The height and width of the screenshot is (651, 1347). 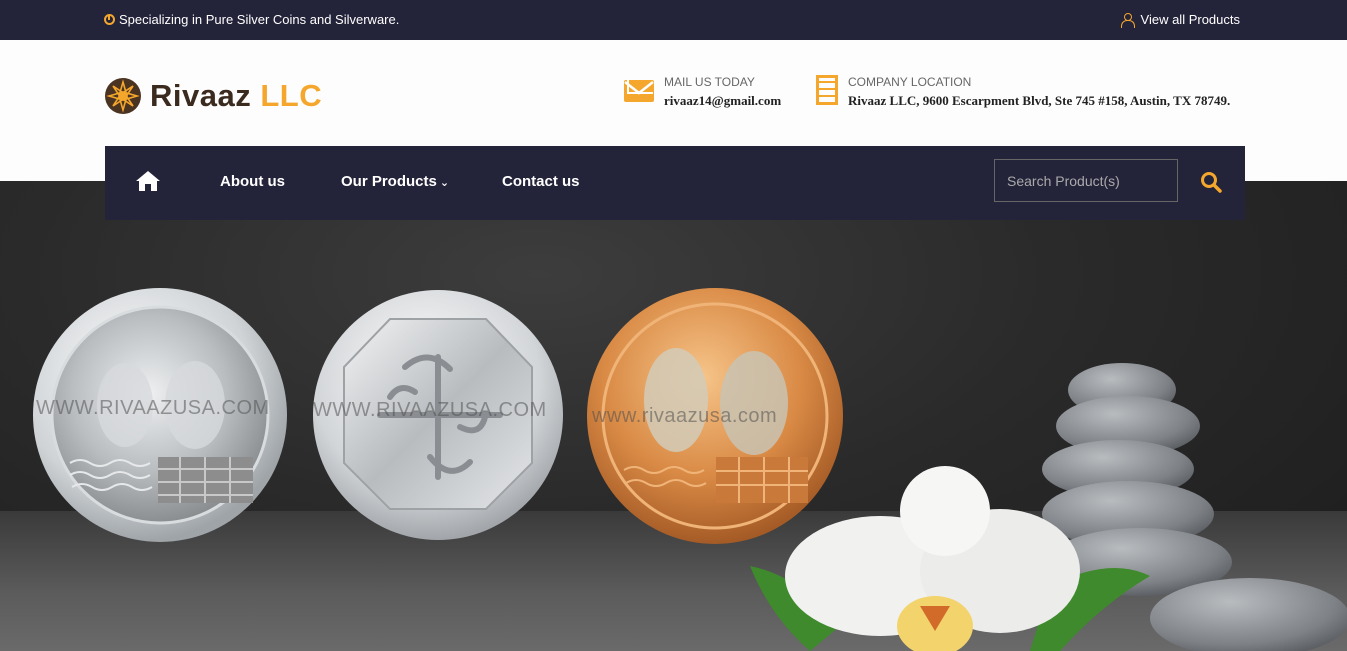 What do you see at coordinates (709, 82) in the screenshot?
I see `mail-label: MAIL US TODAY` at bounding box center [709, 82].